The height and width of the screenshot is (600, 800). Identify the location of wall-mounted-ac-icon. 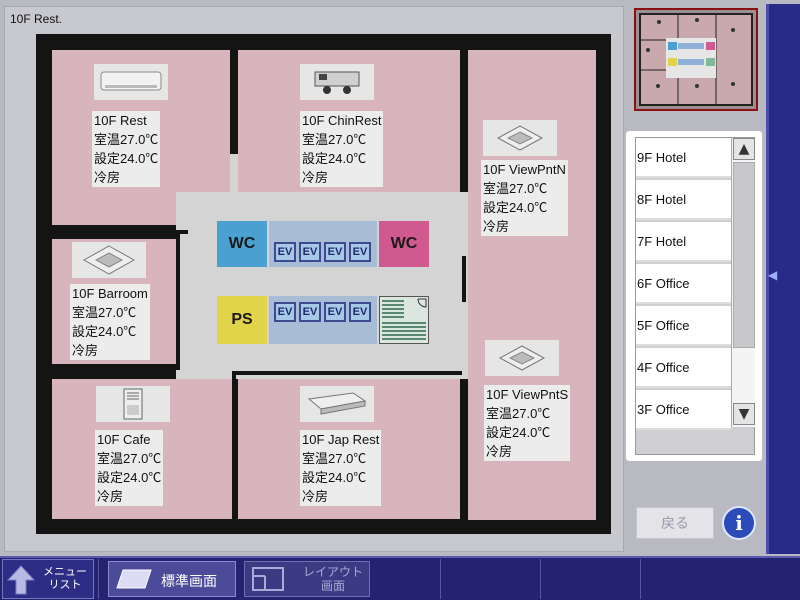
(131, 82).